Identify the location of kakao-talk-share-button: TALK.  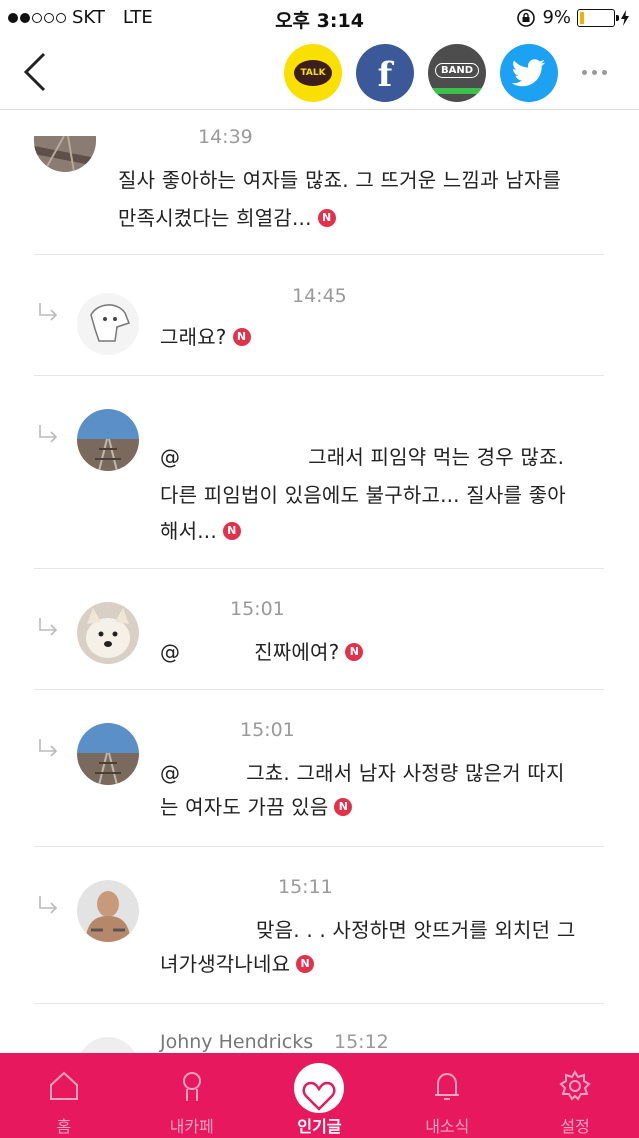
(313, 73).